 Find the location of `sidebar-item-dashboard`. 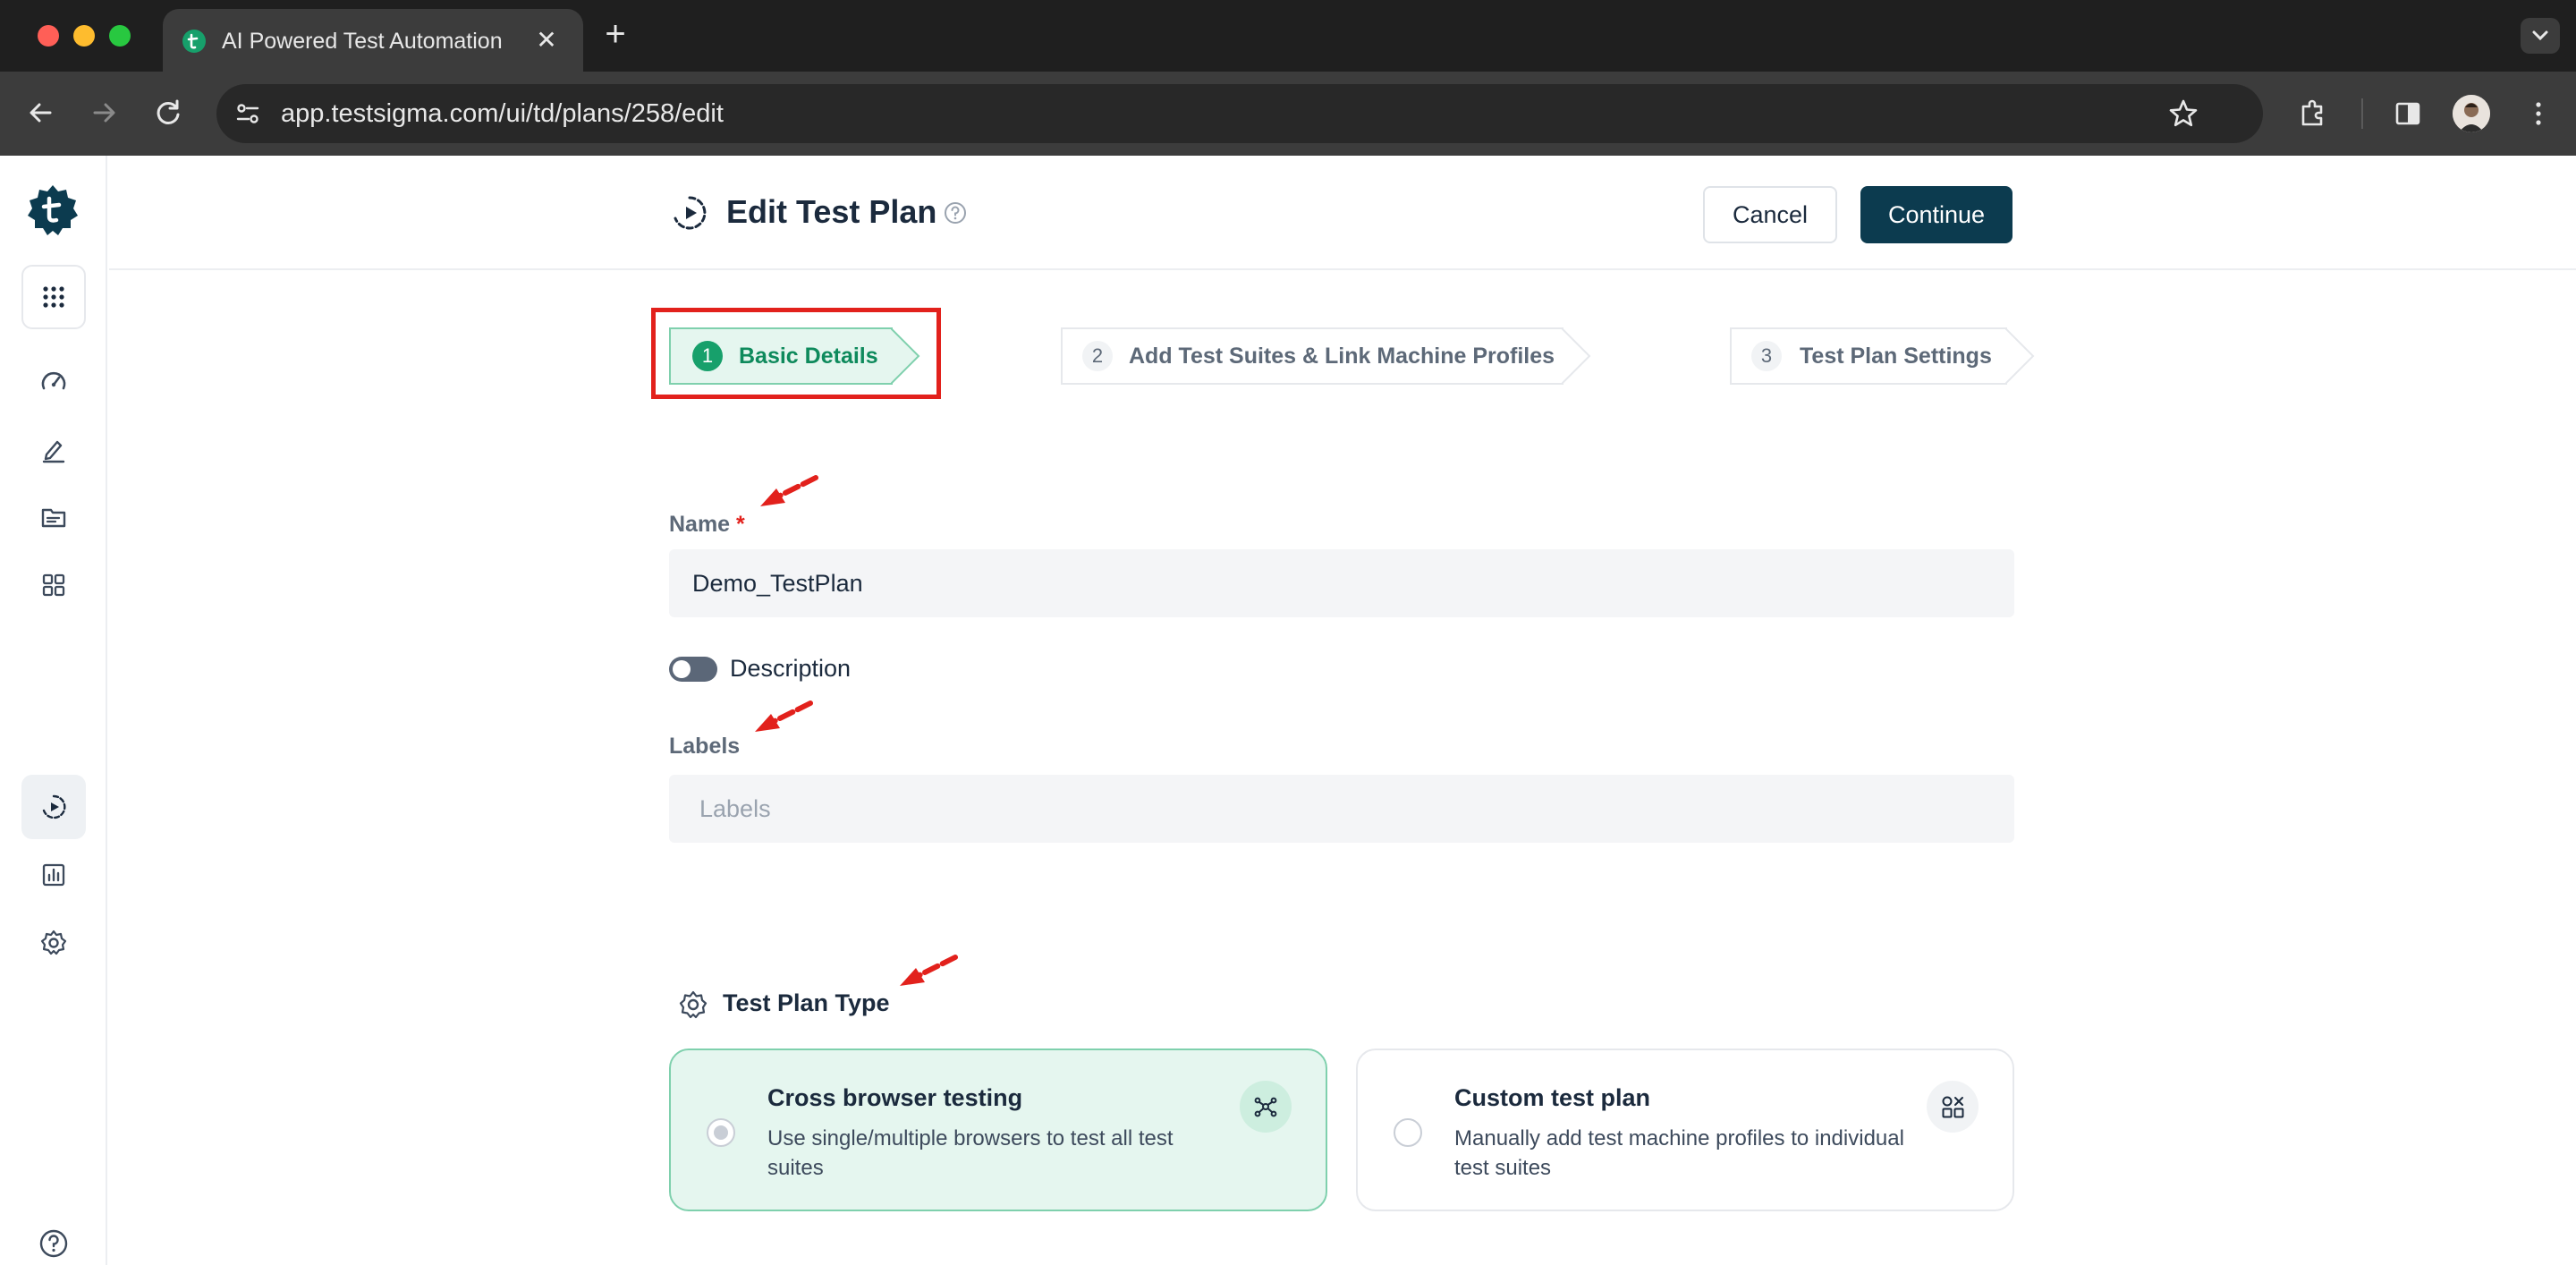

sidebar-item-dashboard is located at coordinates (53, 381).